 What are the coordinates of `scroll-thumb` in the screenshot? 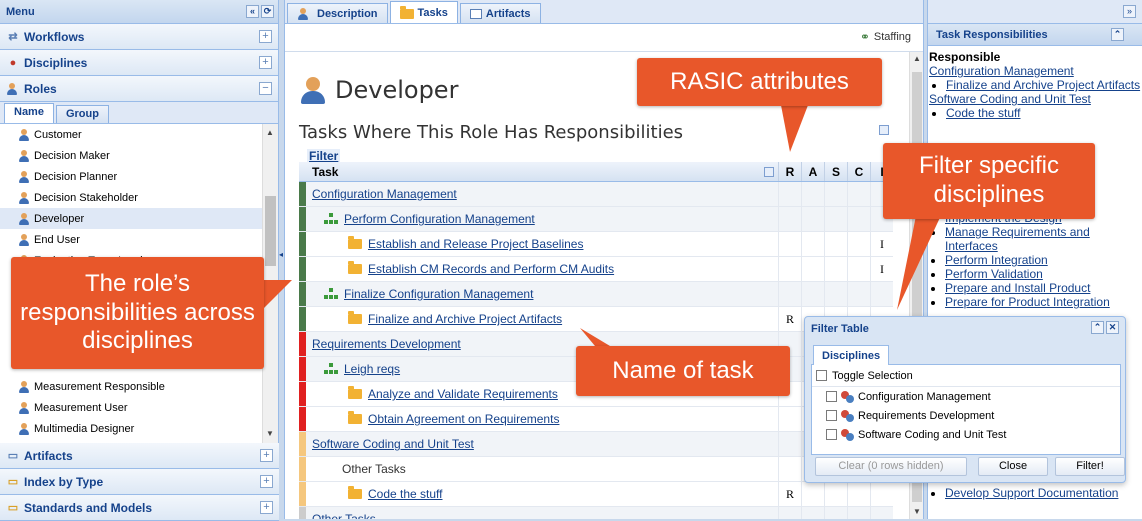 It's located at (270, 231).